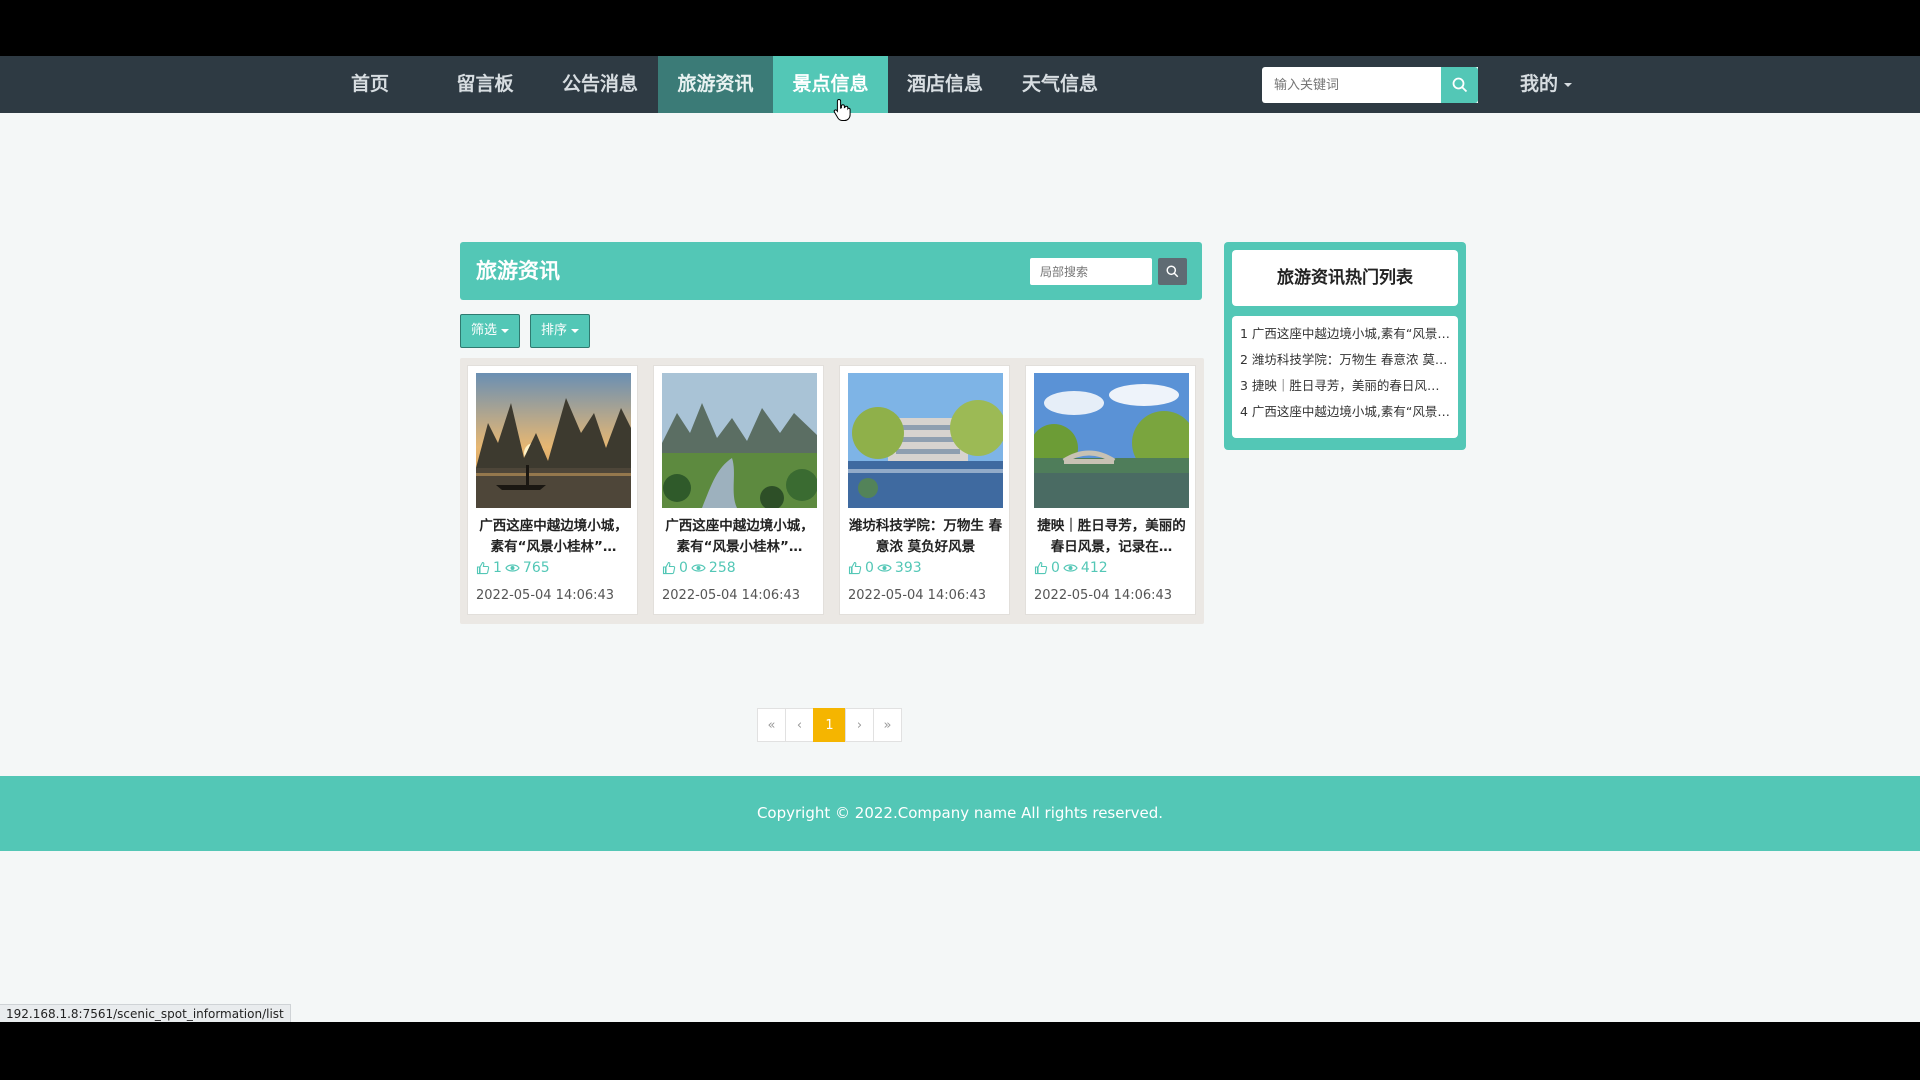 This screenshot has width=1920, height=1080. Describe the element at coordinates (945, 84) in the screenshot. I see `nav-item-hotels: 酒店信息` at that location.